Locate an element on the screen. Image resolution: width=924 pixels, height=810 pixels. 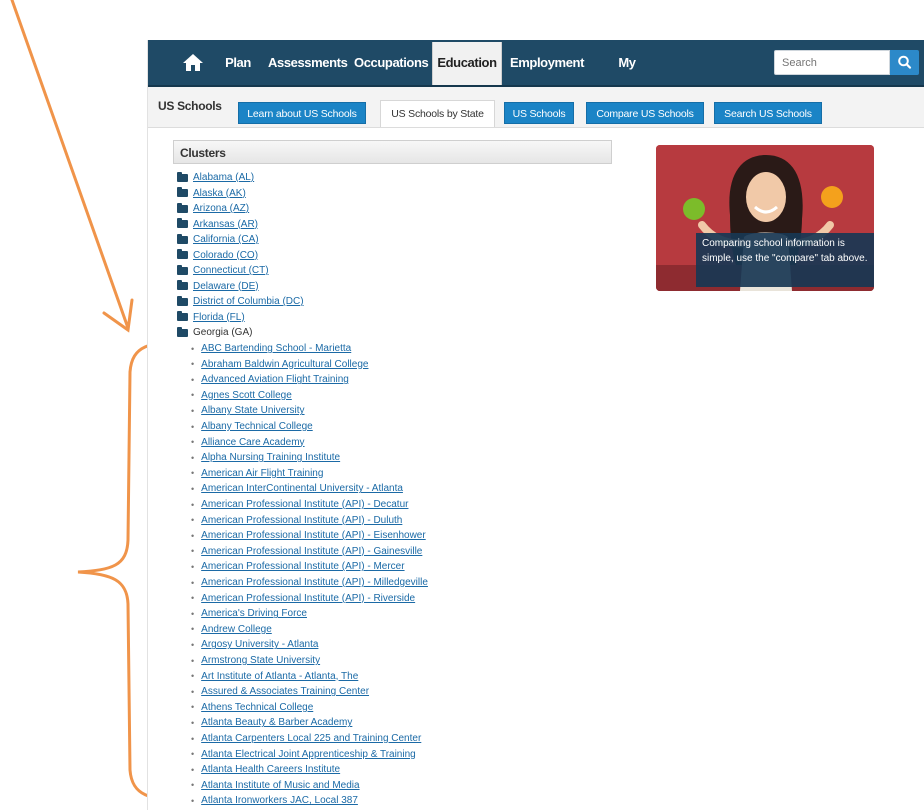
state-item: Alabama (AL) is located at coordinates (215, 177).